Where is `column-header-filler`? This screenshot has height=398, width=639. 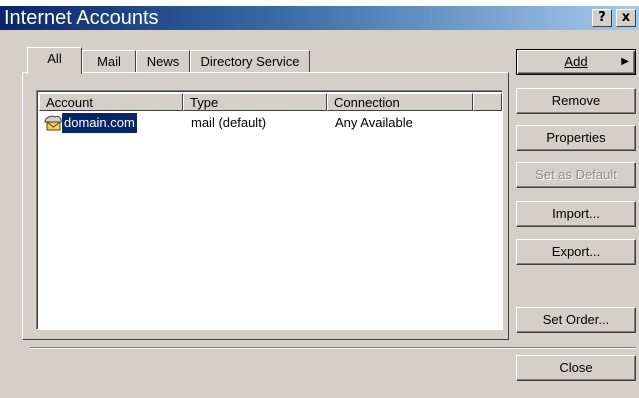 column-header-filler is located at coordinates (487, 102).